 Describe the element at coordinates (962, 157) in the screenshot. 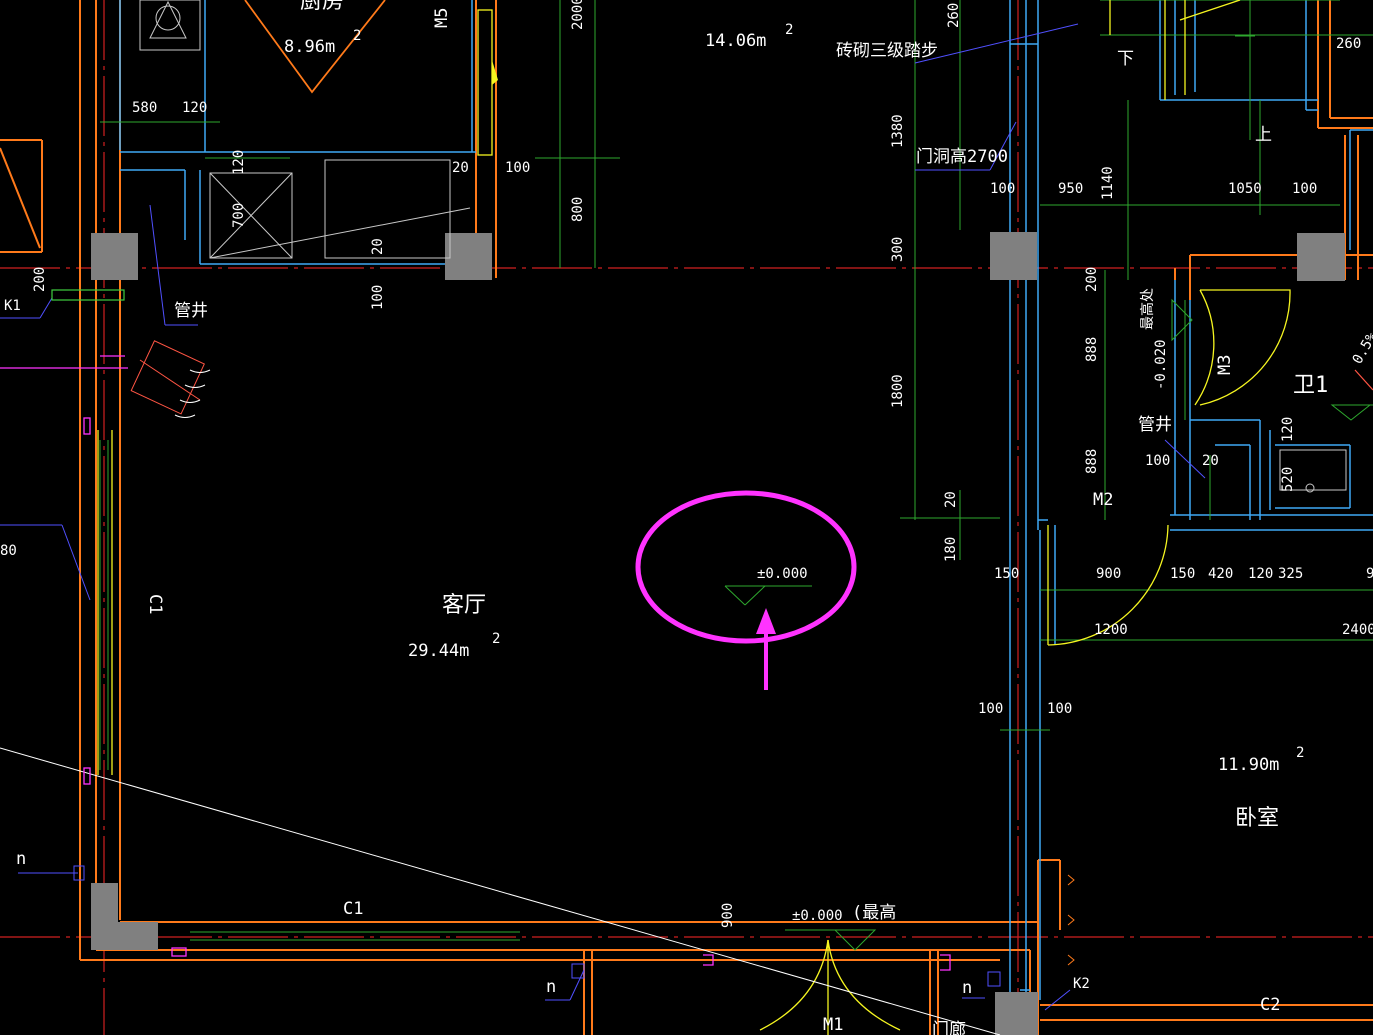

I see `door-height-note: 门洞高2700` at that location.